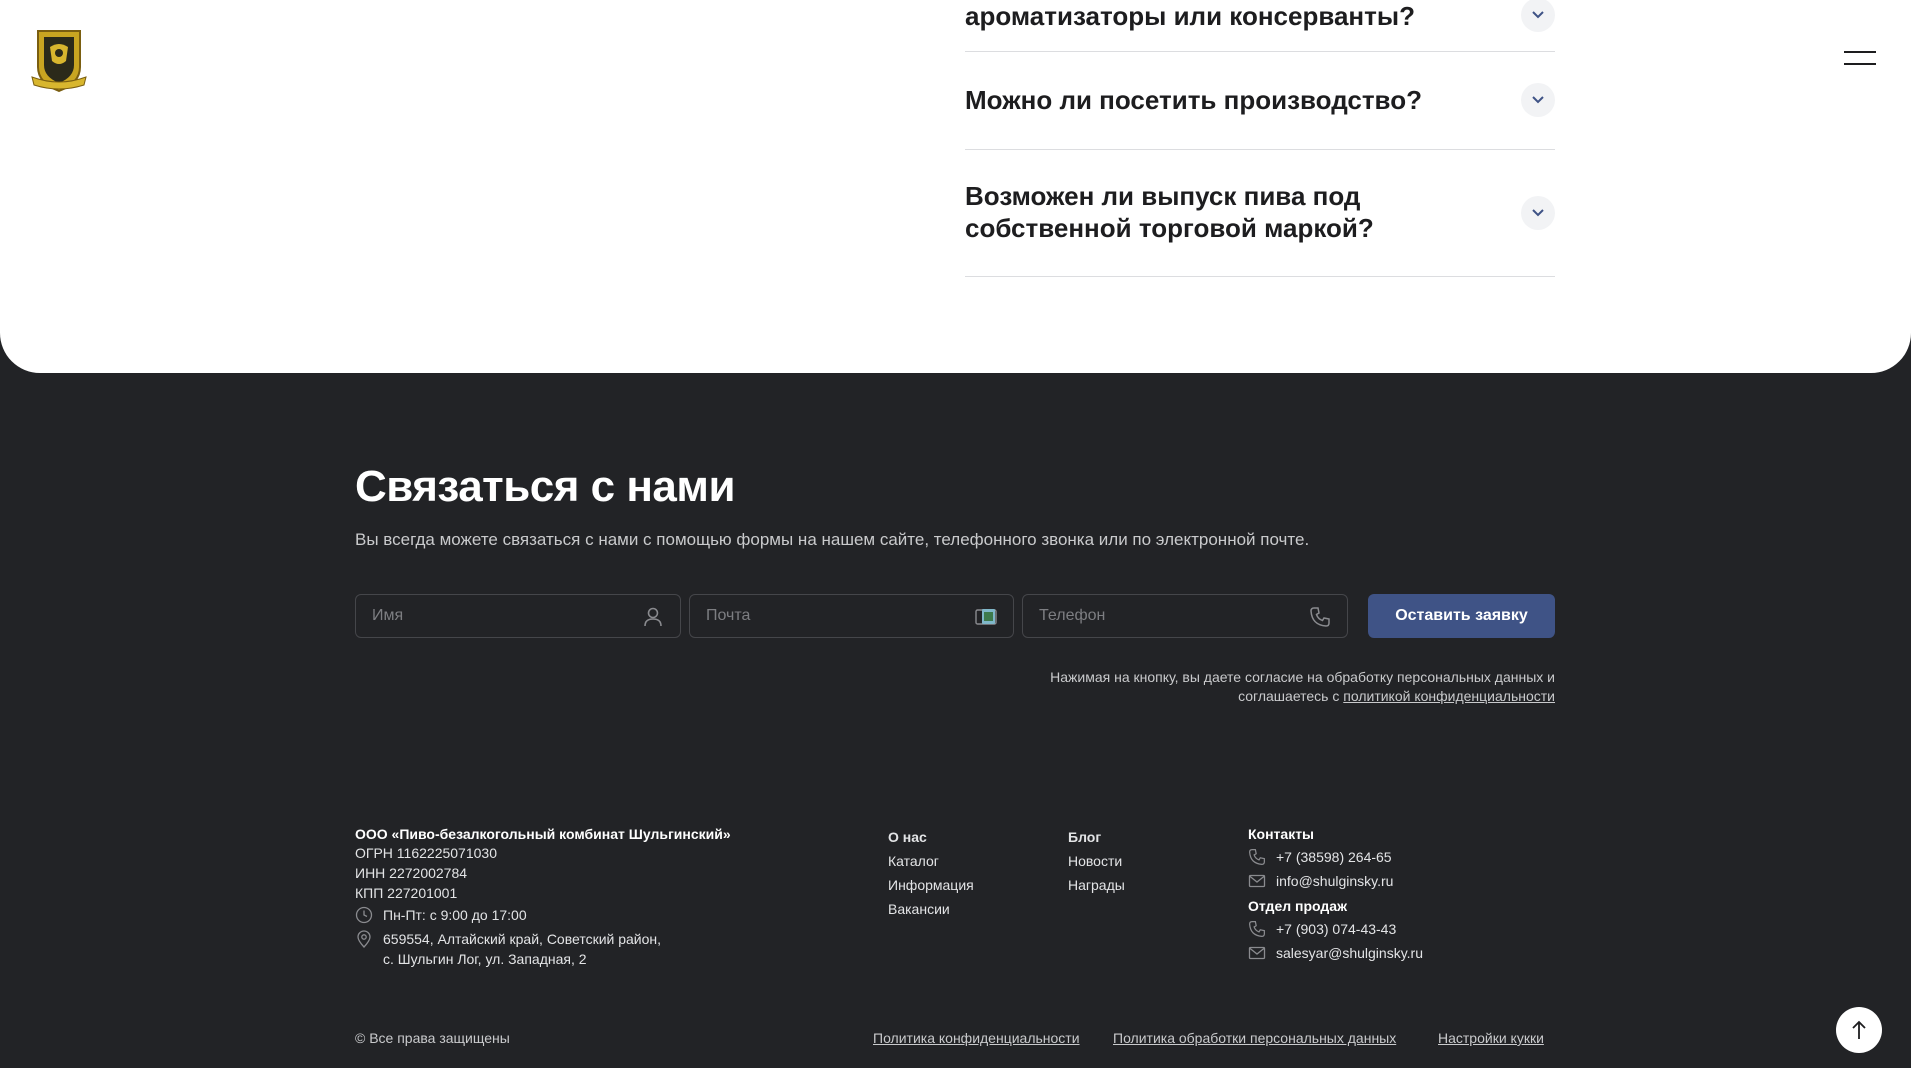  I want to click on footer-nav-col-1: О нас Каталог Информация Вакансии, so click(968, 873).